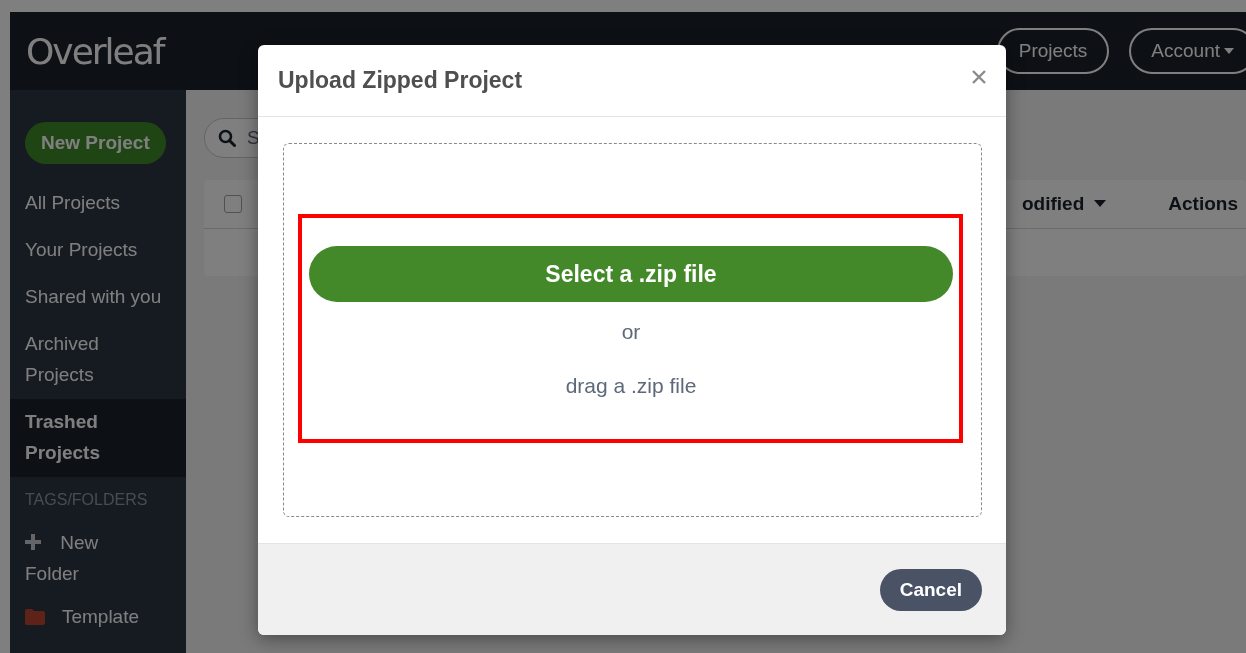 This screenshot has width=1246, height=653. I want to click on folder-item: Template, so click(98, 620).